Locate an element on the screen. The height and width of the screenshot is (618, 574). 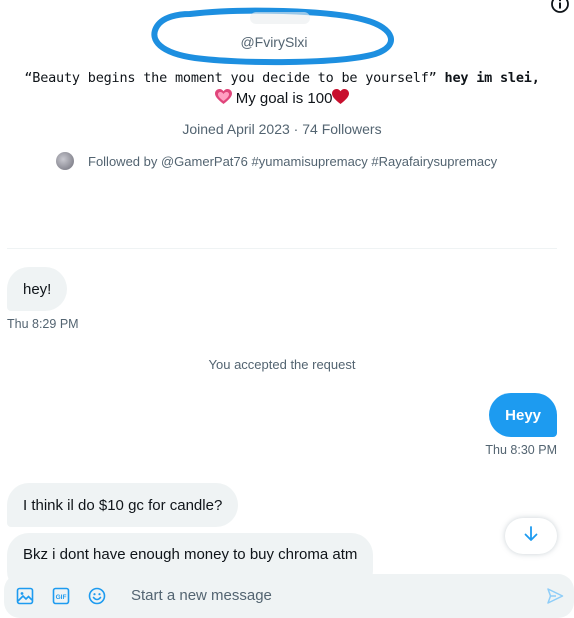
message-text: hey! is located at coordinates (37, 289).